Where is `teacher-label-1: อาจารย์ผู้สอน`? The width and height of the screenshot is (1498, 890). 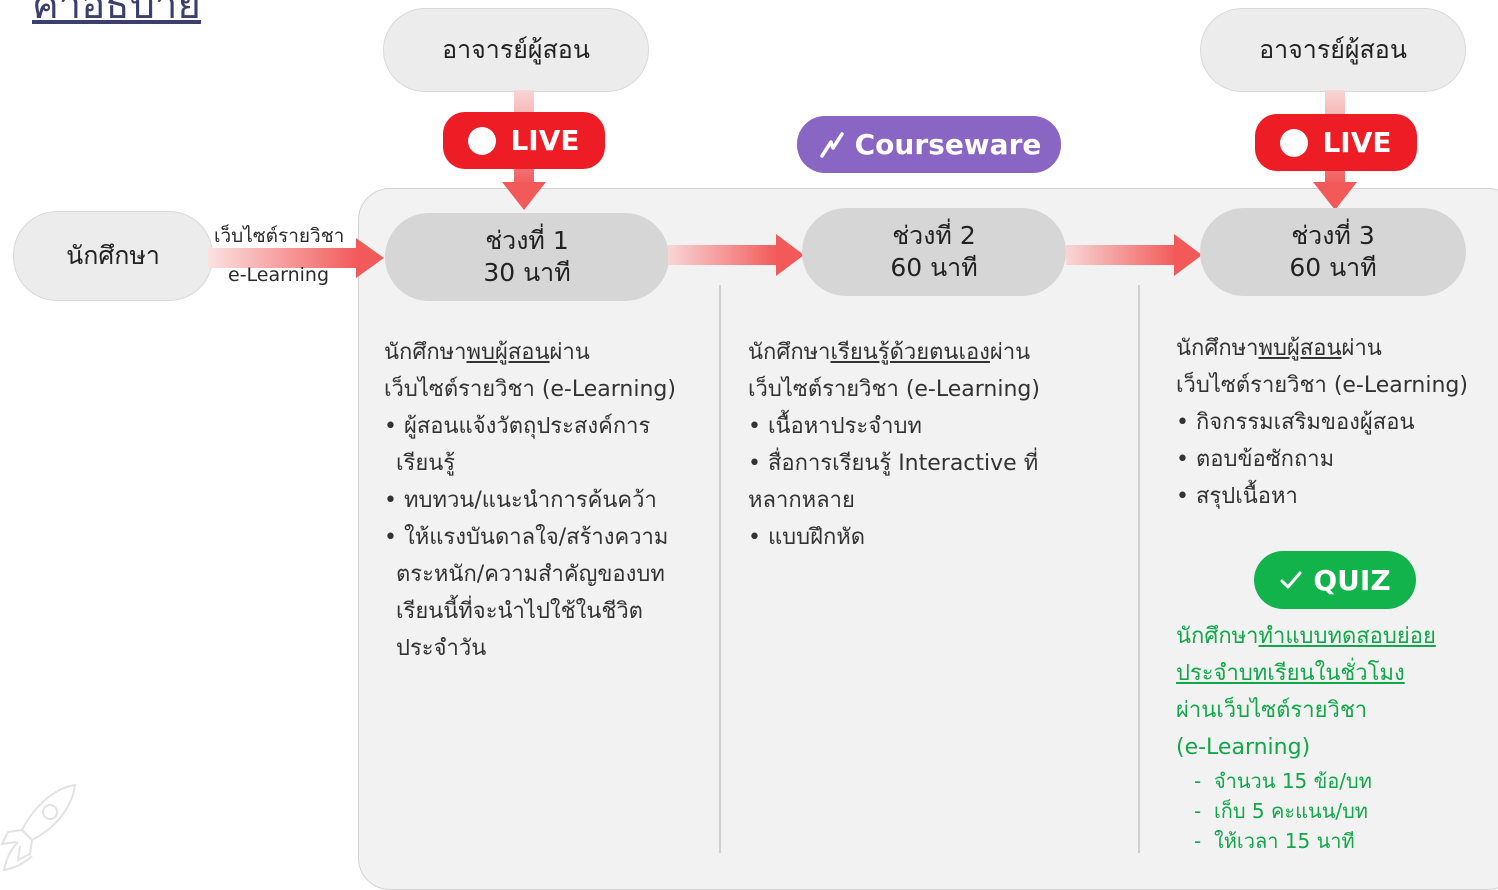
teacher-label-1: อาจารย์ผู้สอน is located at coordinates (516, 49).